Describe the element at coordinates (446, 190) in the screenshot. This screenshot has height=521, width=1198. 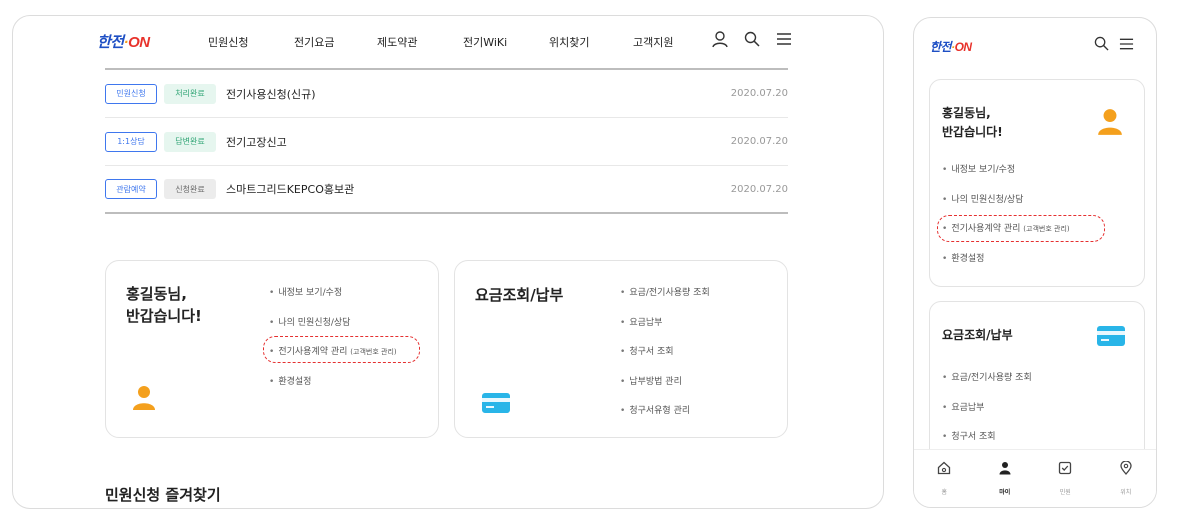
I see `table-row: 관람예약 신청완료 스마트그리드KEPCO홍보관 2020.07.20` at that location.